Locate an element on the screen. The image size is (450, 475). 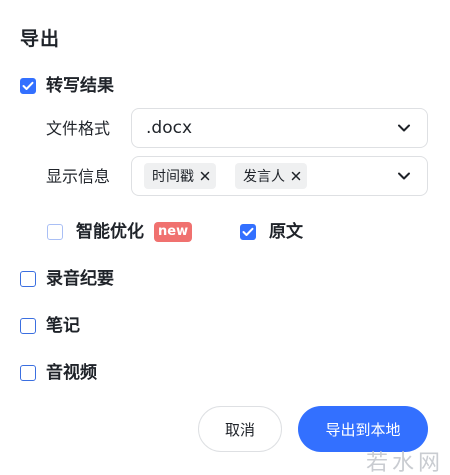
cancel-button: 取消 is located at coordinates (240, 429).